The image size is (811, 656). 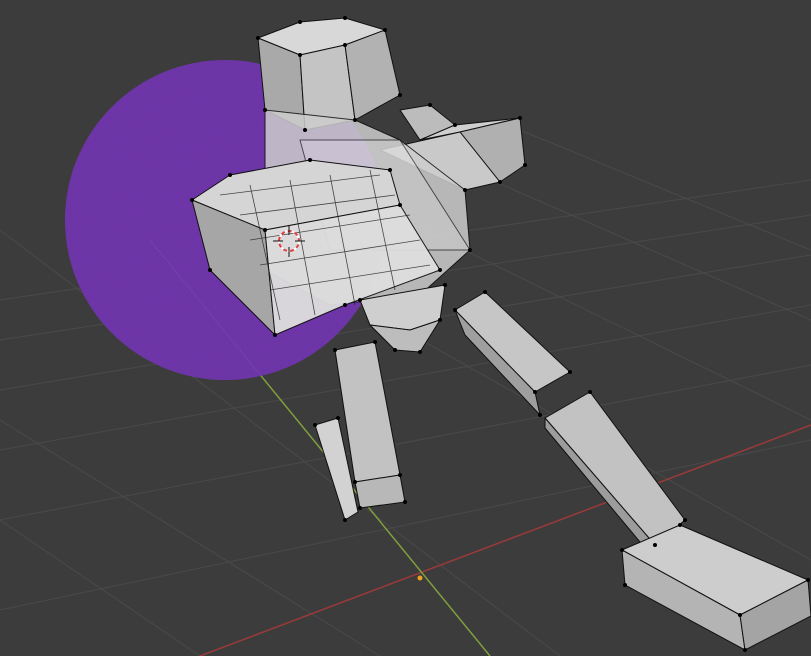 What do you see at coordinates (360, 431) in the screenshot?
I see `back-leg-mesh` at bounding box center [360, 431].